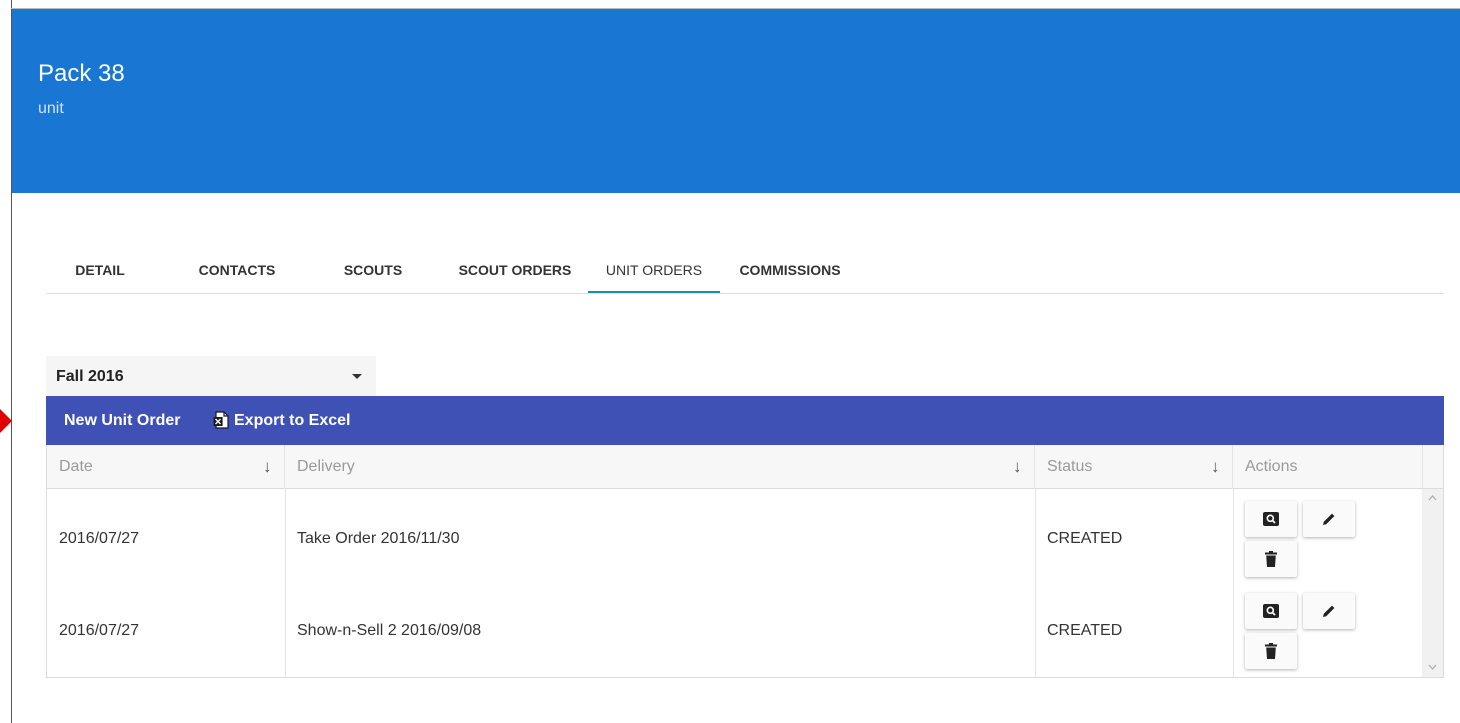 Image resolution: width=1460 pixels, height=723 pixels. What do you see at coordinates (6, 421) in the screenshot?
I see `pointer-arrow-icon` at bounding box center [6, 421].